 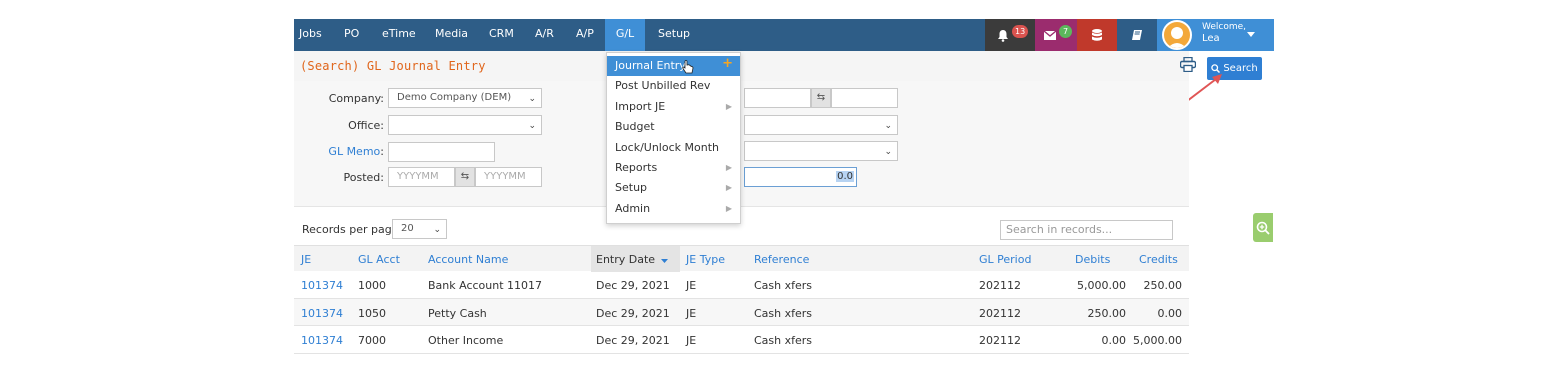 What do you see at coordinates (544, 35) in the screenshot?
I see `nav-ar: A/R` at bounding box center [544, 35].